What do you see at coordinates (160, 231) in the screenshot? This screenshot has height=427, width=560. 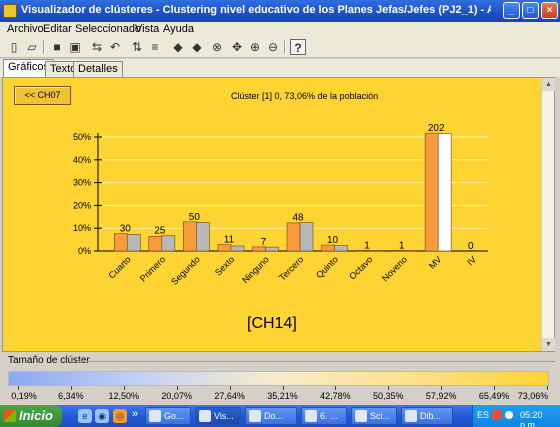 I see `data-label: 25` at bounding box center [160, 231].